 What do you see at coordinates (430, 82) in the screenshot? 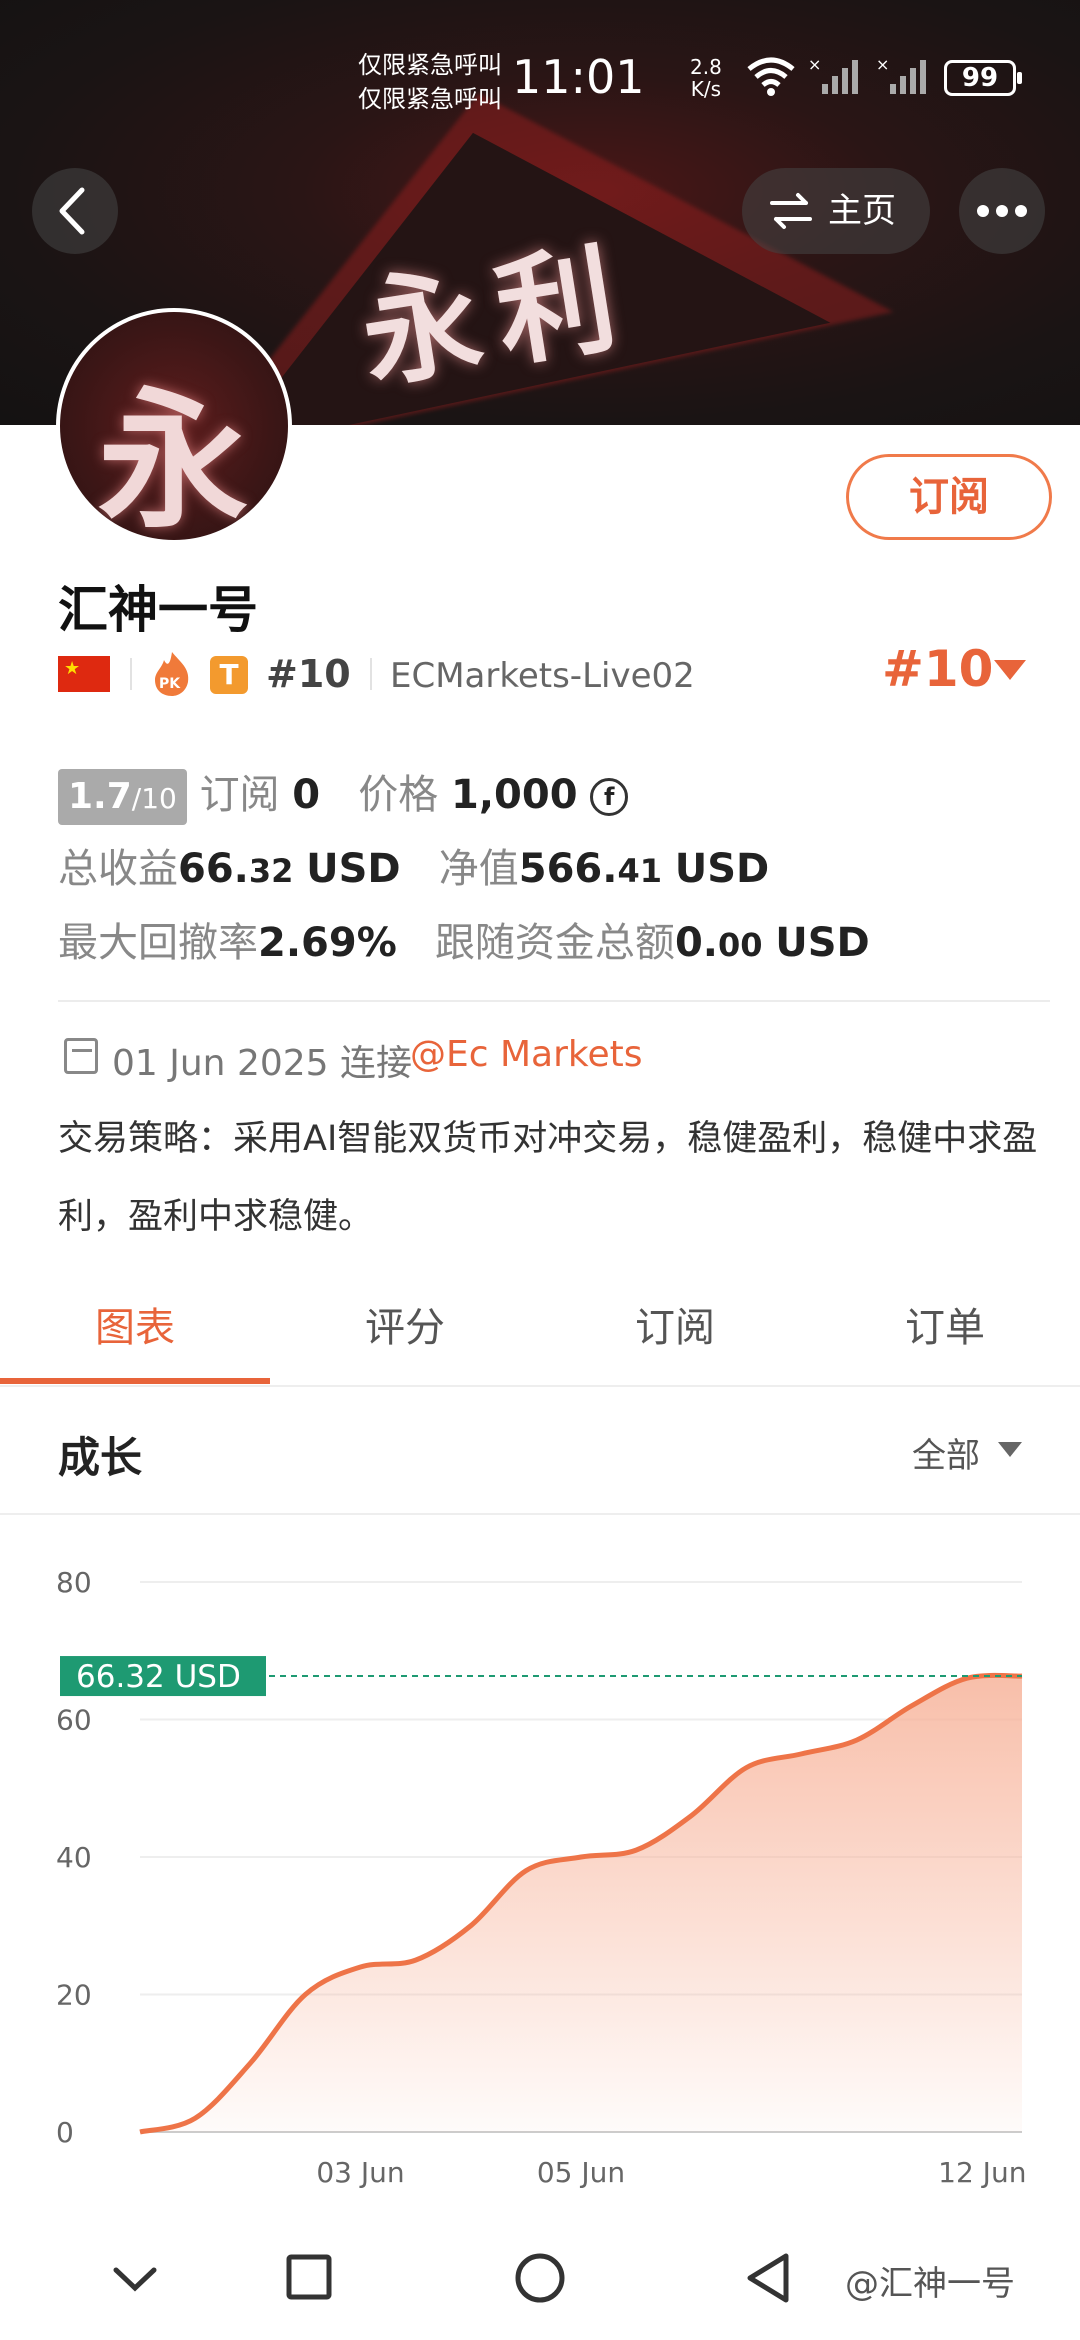
I see `carrier-text: 仅限紧急呼叫 仅限紧急呼叫` at bounding box center [430, 82].